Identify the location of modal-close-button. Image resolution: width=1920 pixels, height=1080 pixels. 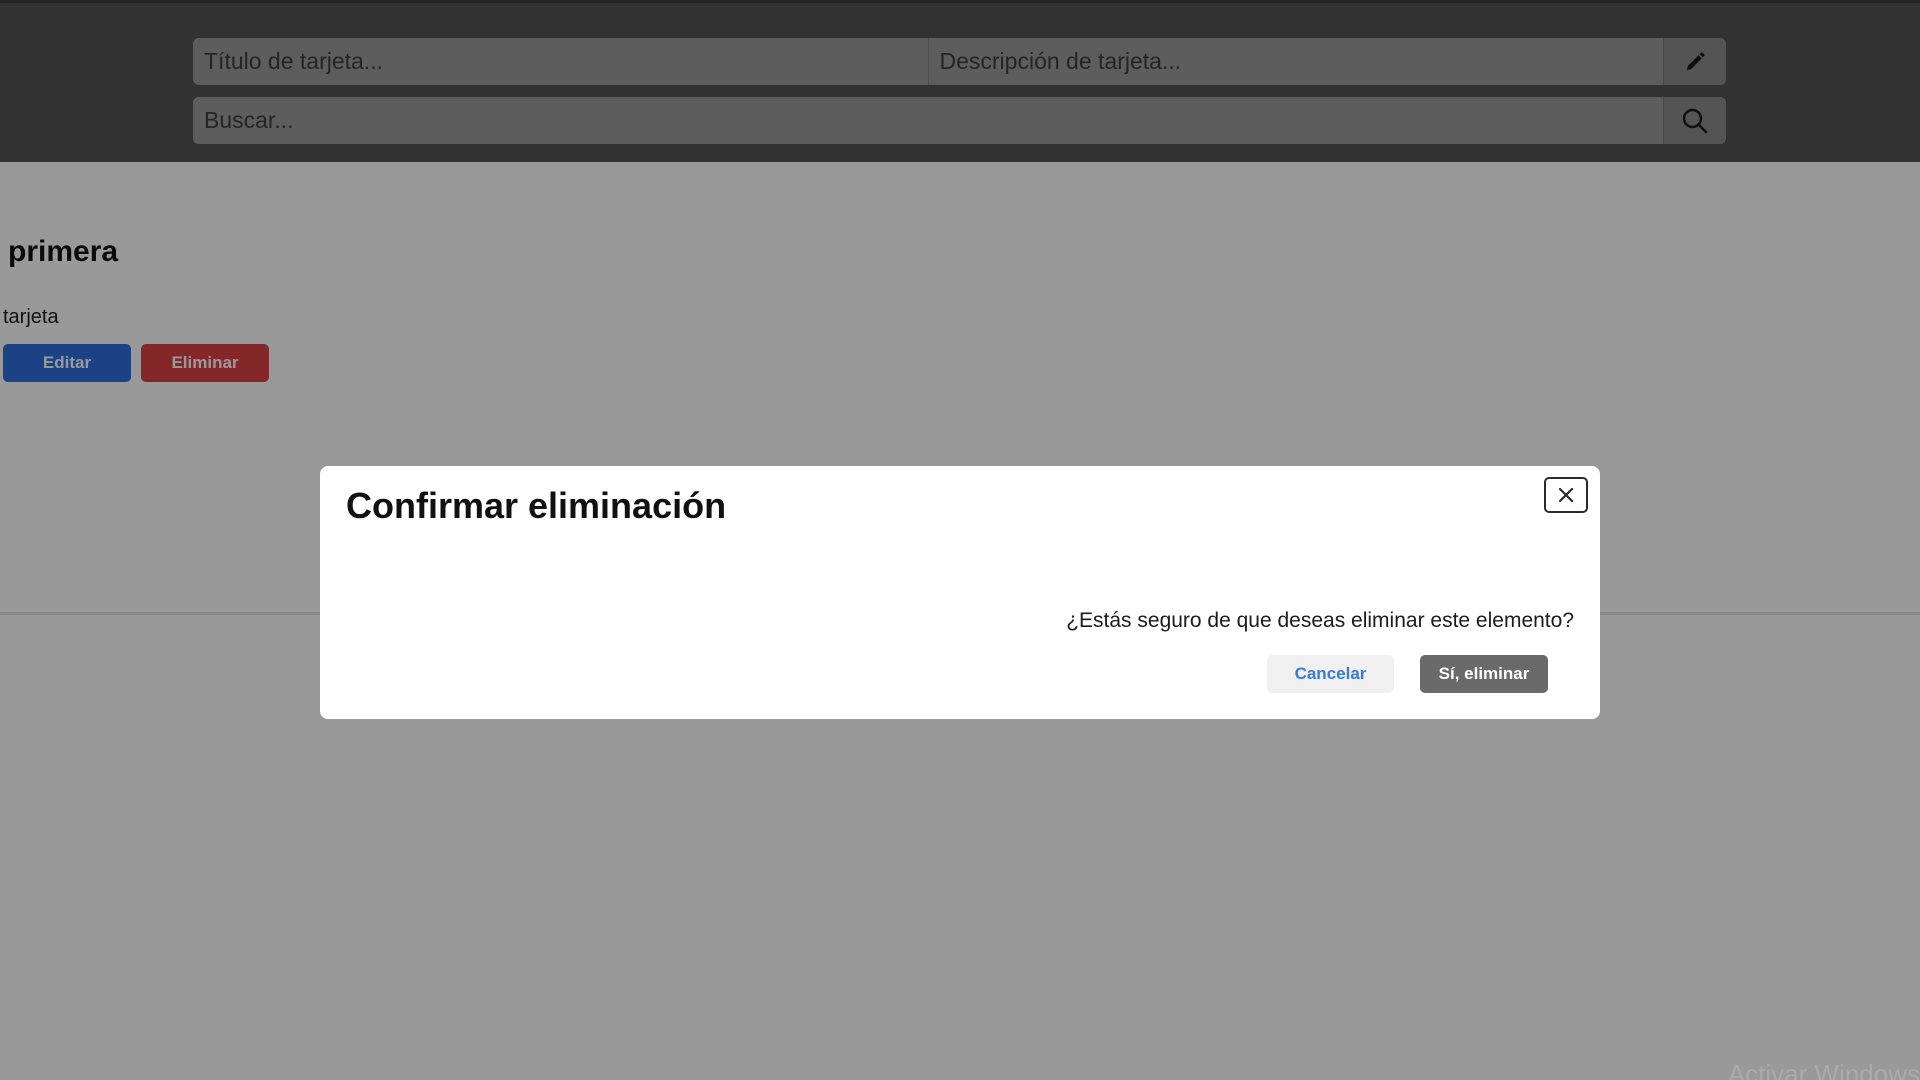
(1566, 495).